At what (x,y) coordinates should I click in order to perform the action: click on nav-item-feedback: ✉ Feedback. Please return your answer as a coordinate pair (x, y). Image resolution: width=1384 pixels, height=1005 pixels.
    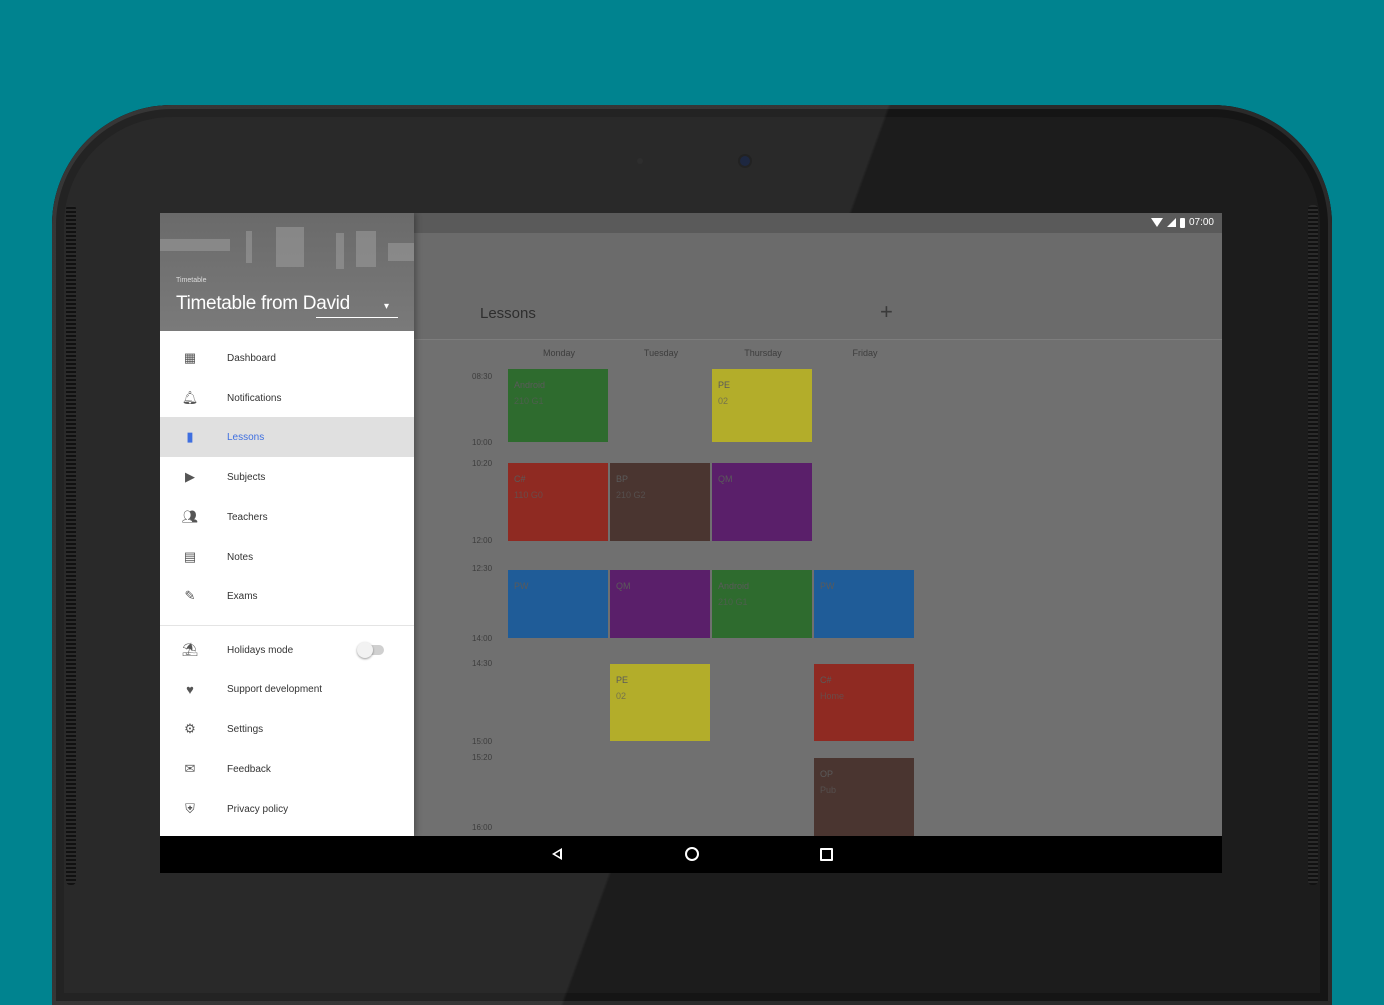
    Looking at the image, I should click on (287, 769).